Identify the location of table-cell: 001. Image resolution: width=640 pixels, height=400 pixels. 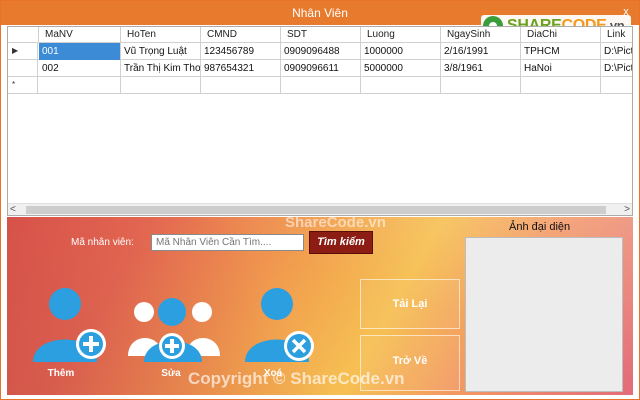
(80, 51).